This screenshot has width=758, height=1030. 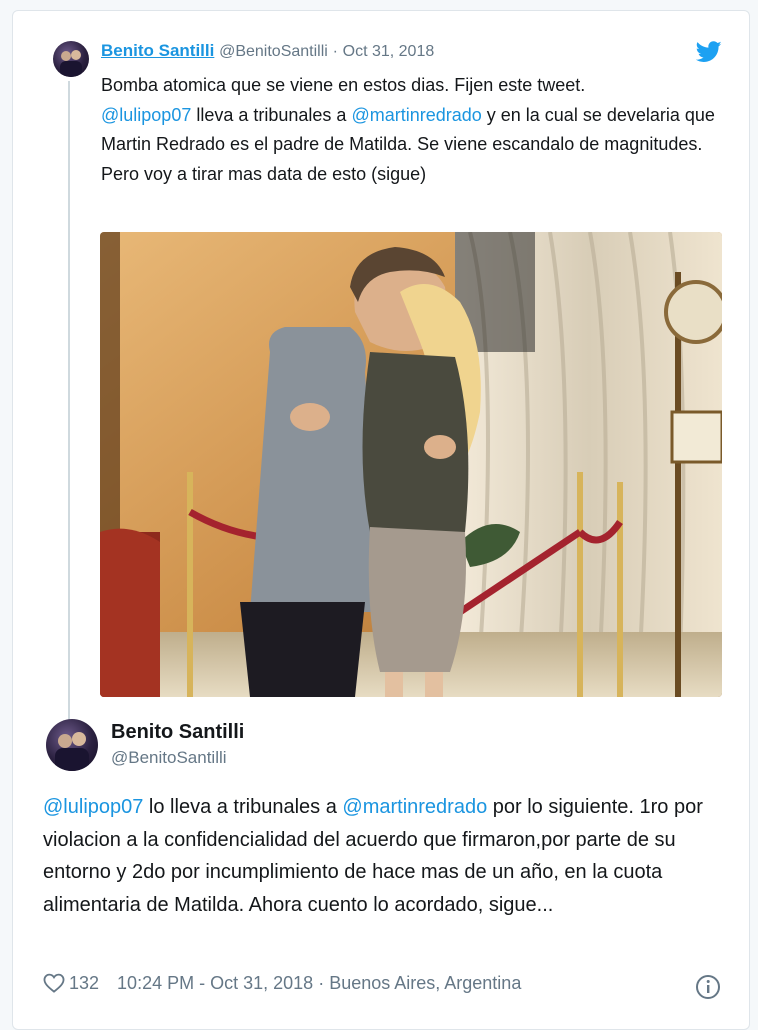 What do you see at coordinates (177, 732) in the screenshot?
I see `author-name: Benito Santilli` at bounding box center [177, 732].